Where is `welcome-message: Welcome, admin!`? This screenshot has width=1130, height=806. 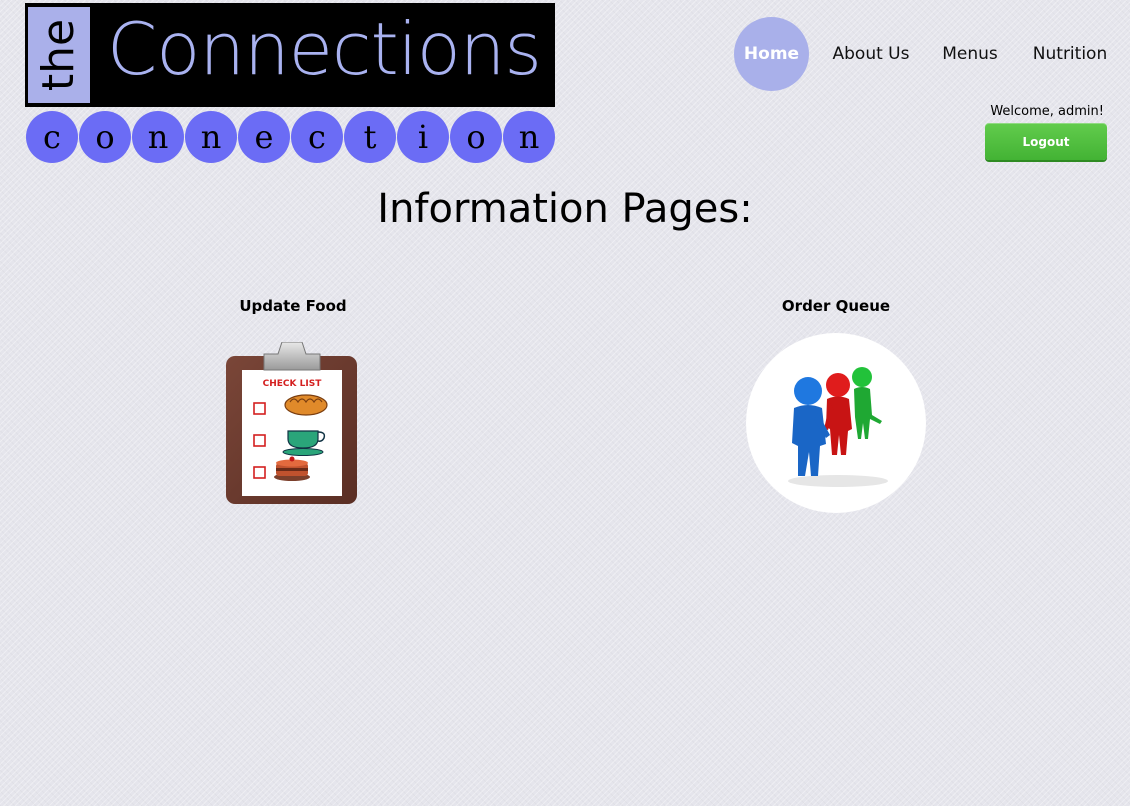
welcome-message: Welcome, admin! is located at coordinates (1047, 111).